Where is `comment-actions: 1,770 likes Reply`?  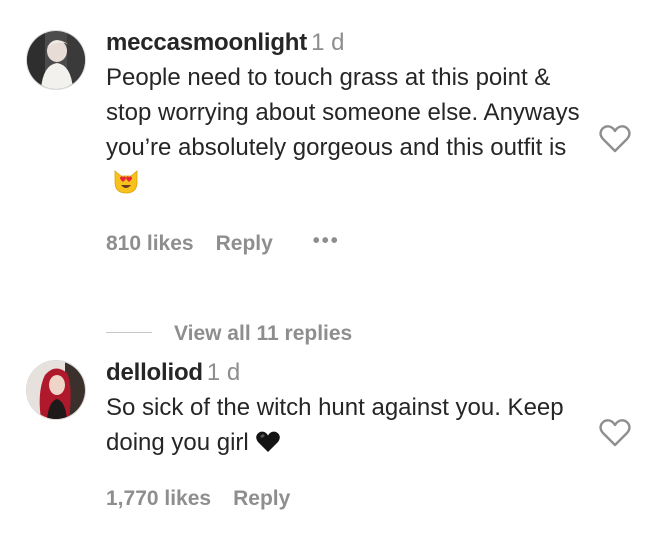 comment-actions: 1,770 likes Reply is located at coordinates (198, 499).